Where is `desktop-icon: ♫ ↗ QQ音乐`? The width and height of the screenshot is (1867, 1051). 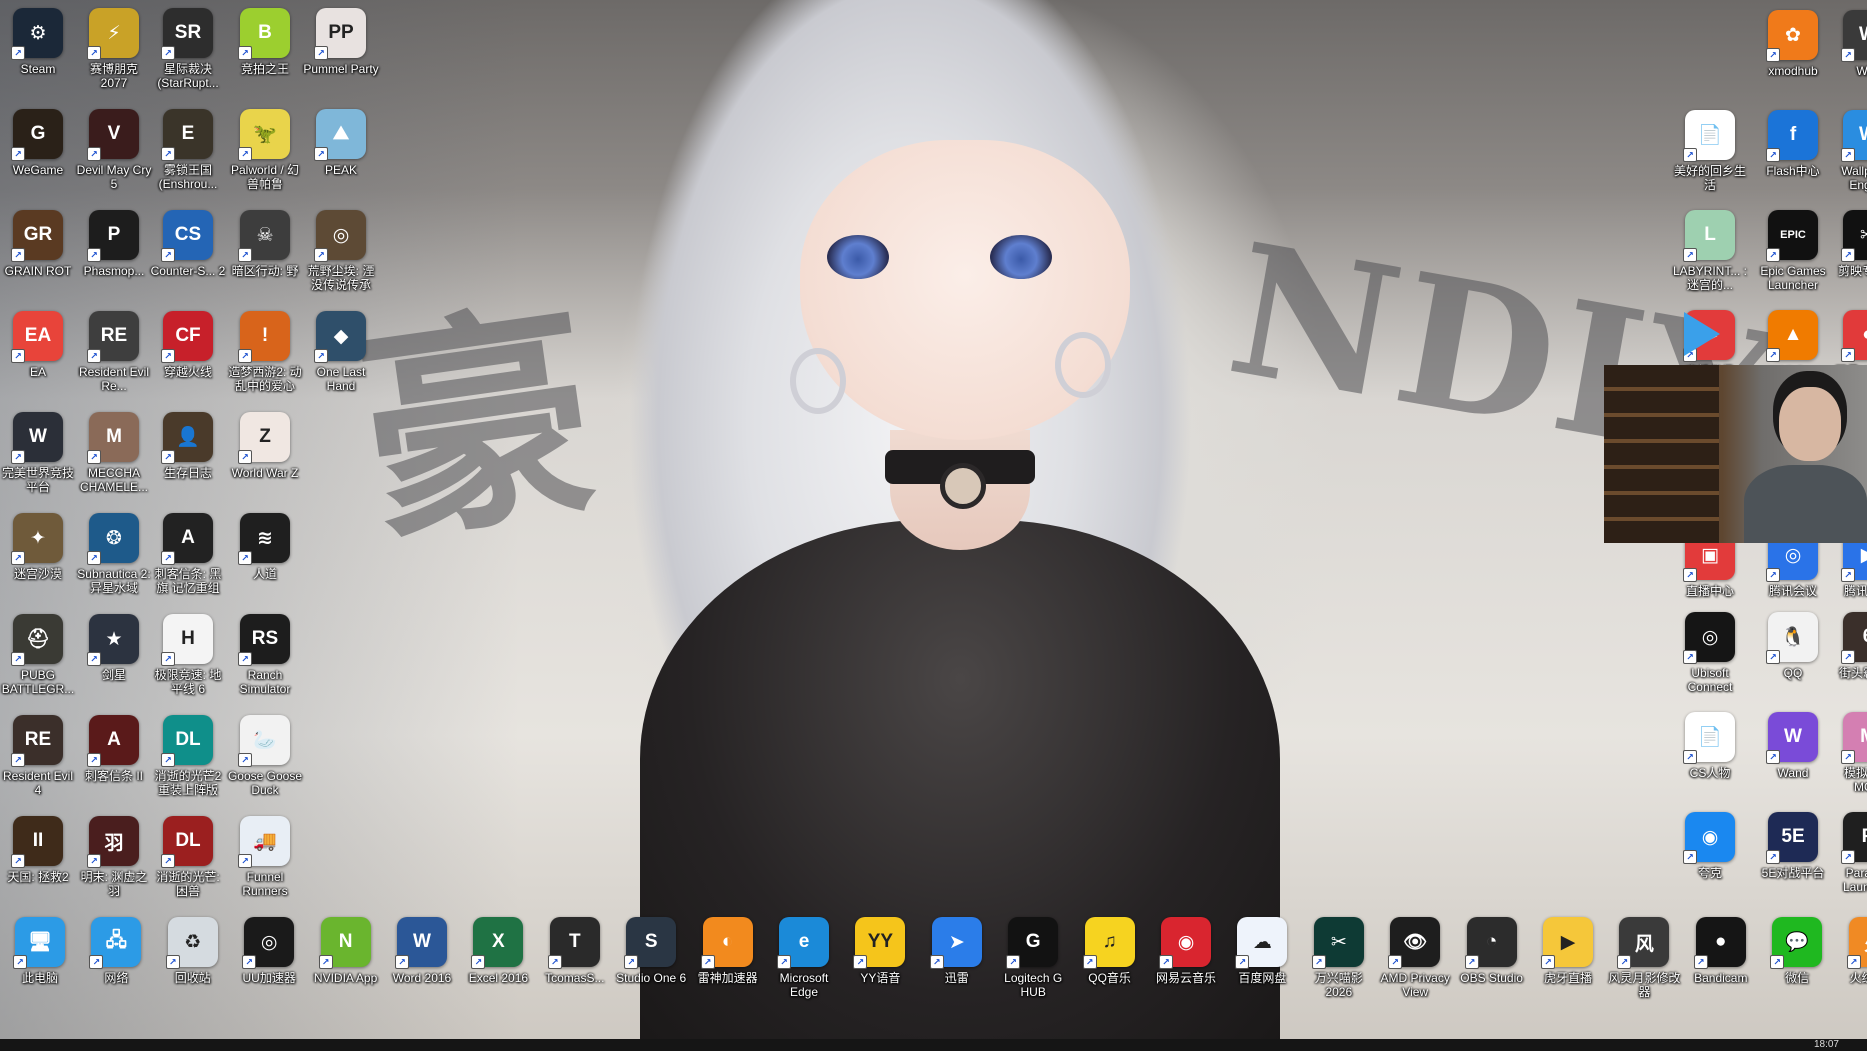 desktop-icon: ♫ ↗ QQ音乐 is located at coordinates (1110, 951).